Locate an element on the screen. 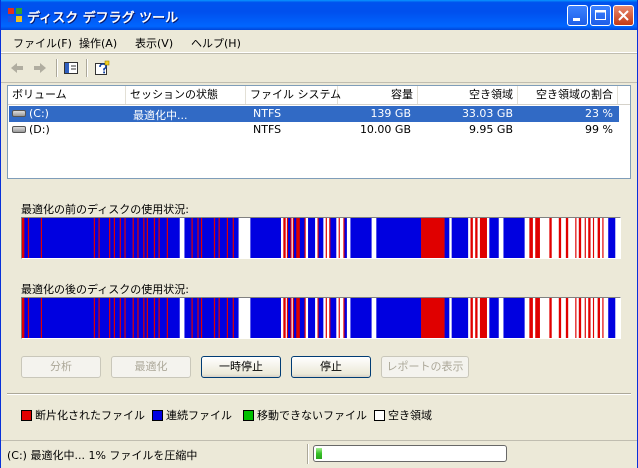  menu-file: ファイル(F) is located at coordinates (42, 43).